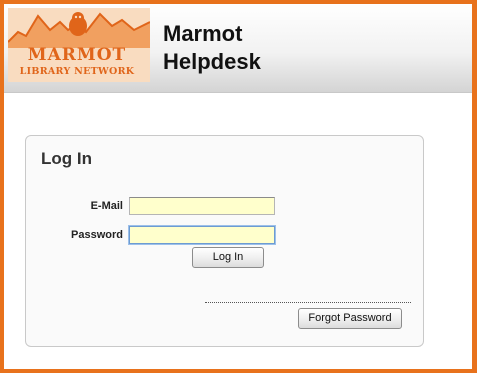 The height and width of the screenshot is (373, 477). What do you see at coordinates (97, 235) in the screenshot?
I see `password-label: Password` at bounding box center [97, 235].